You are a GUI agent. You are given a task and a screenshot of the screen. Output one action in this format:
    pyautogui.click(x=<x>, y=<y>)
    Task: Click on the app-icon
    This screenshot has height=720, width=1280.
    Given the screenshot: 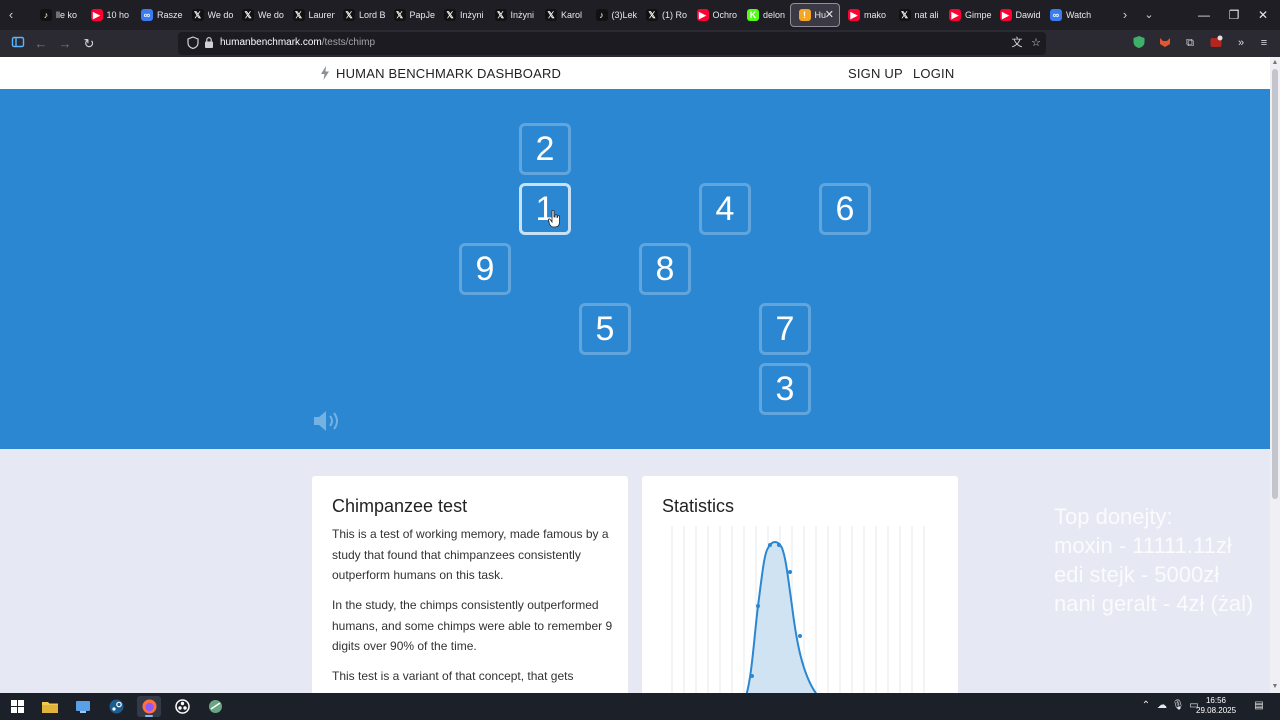 What is the action you would take?
    pyautogui.click(x=215, y=706)
    